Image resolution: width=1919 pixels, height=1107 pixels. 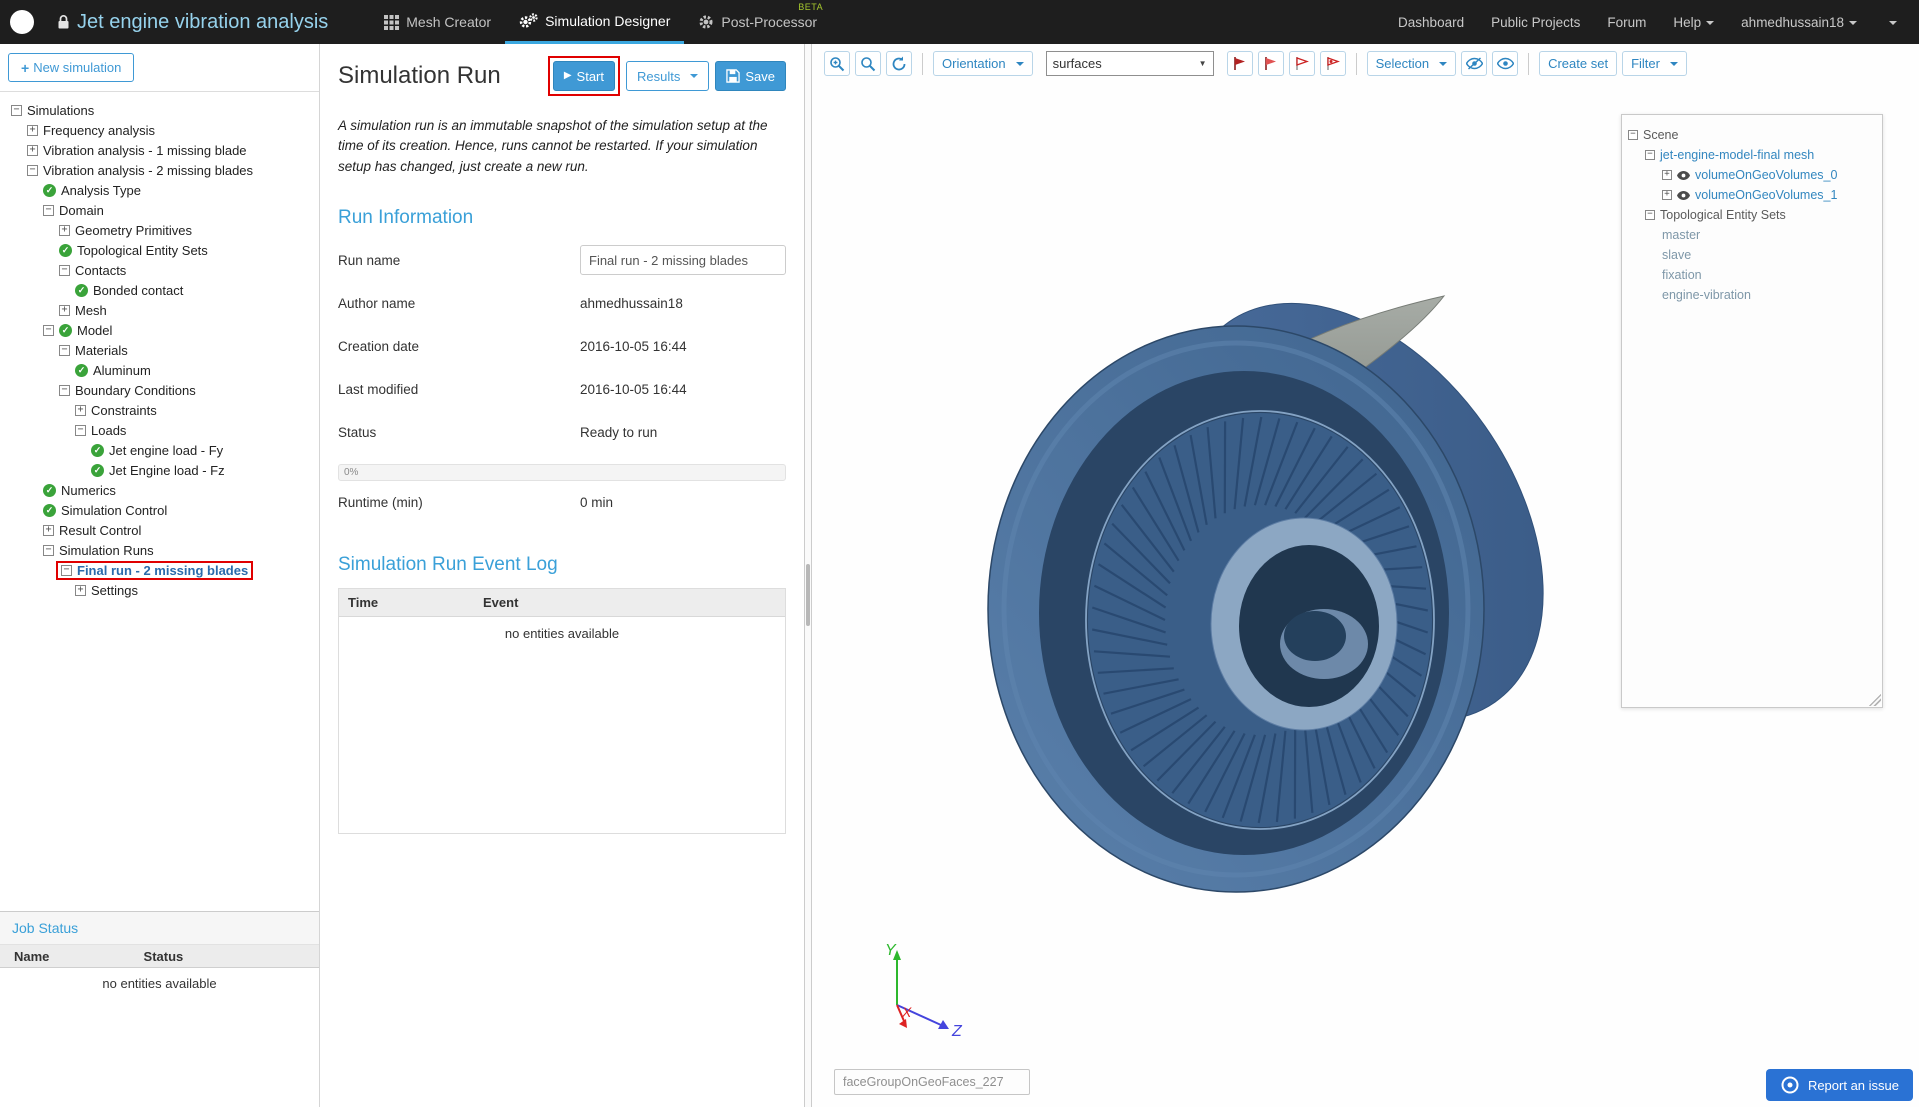 I want to click on report-issue-button: Report an issue, so click(x=1839, y=1085).